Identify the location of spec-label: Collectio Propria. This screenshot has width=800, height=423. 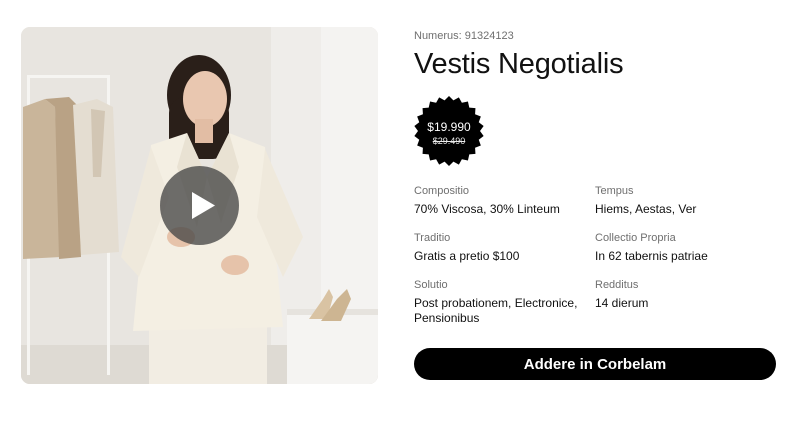
(635, 238).